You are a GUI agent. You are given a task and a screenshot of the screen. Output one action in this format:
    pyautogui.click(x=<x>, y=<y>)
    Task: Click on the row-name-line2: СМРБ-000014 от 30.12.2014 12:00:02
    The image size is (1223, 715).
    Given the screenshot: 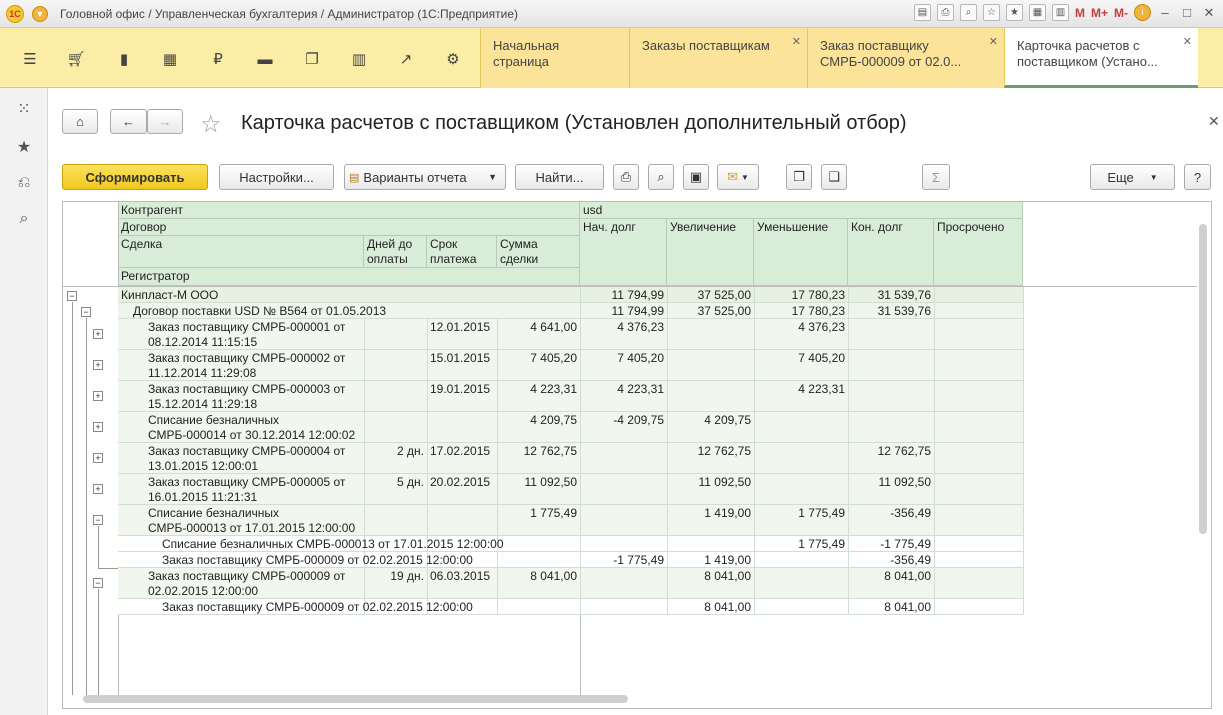 What is the action you would take?
    pyautogui.click(x=252, y=435)
    